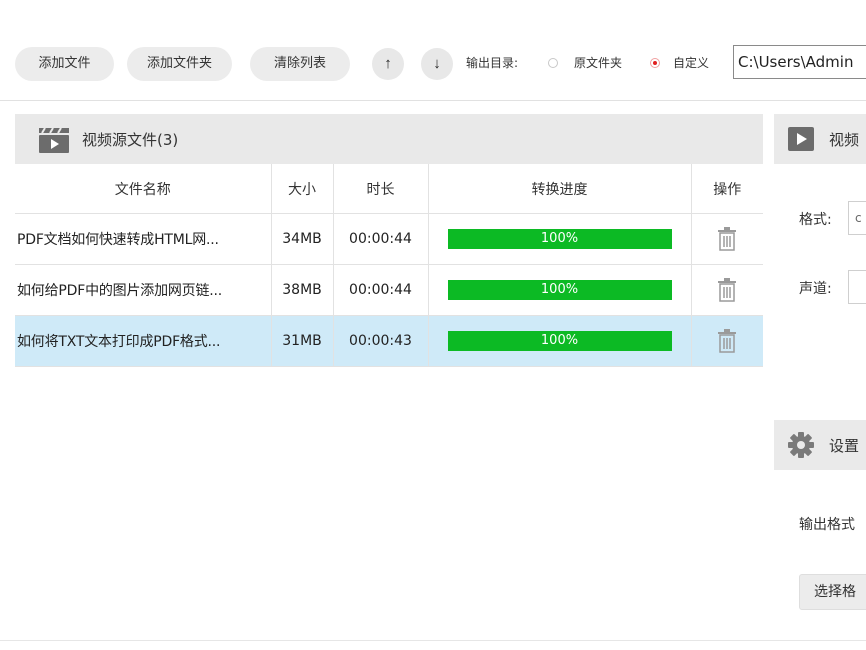 The width and height of the screenshot is (866, 650). Describe the element at coordinates (54, 140) in the screenshot. I see `clapperboard-icon` at that location.